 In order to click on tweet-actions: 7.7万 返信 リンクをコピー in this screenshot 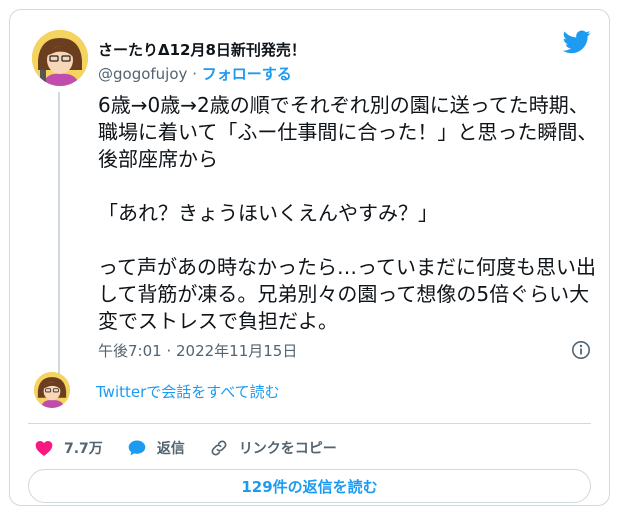, I will do `click(197, 448)`.